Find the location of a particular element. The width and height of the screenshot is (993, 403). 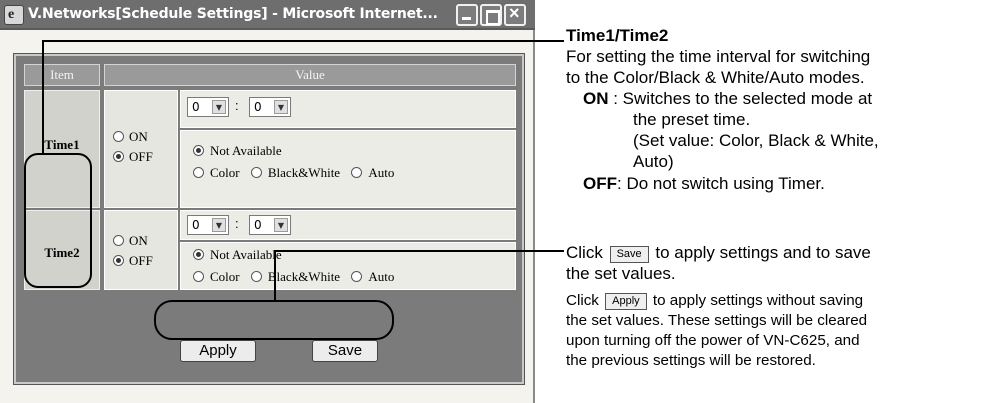

time2-time-cell: 0 ▼ is located at coordinates (348, 225).